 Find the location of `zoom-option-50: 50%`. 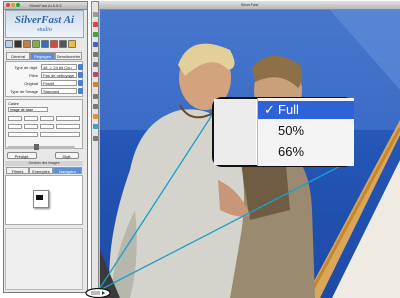

zoom-option-50: 50% is located at coordinates (306, 131).